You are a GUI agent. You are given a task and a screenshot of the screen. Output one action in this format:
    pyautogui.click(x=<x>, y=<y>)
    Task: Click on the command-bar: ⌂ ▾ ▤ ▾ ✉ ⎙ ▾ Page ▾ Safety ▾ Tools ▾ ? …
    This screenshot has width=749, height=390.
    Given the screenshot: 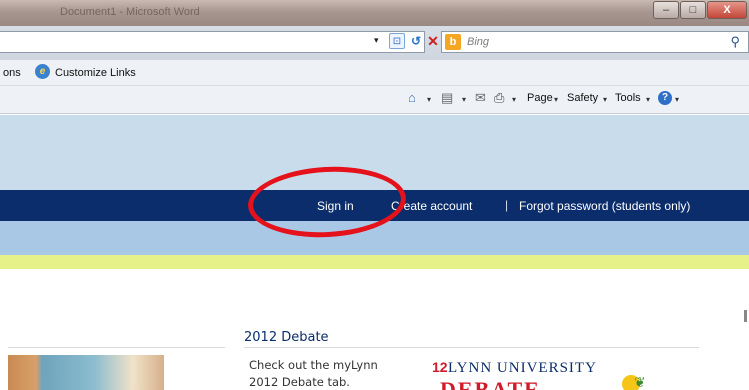 What is the action you would take?
    pyautogui.click(x=374, y=100)
    